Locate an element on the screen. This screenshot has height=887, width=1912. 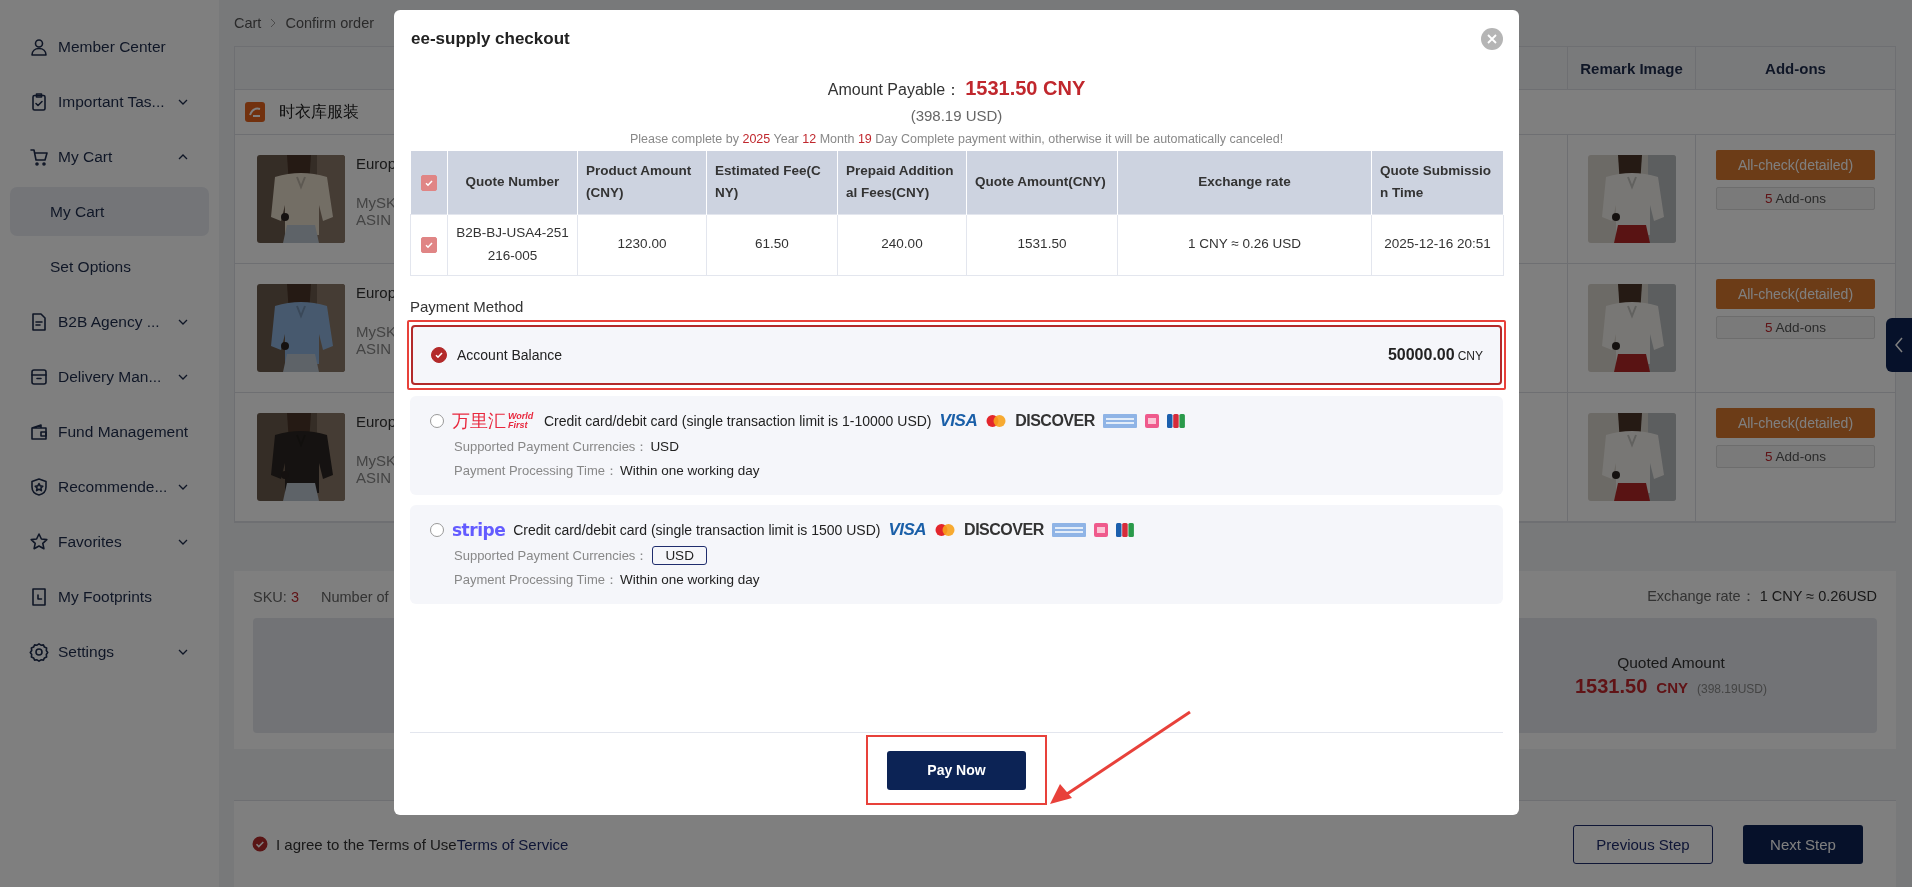
terms-link: Terms of Service is located at coordinates (512, 844).